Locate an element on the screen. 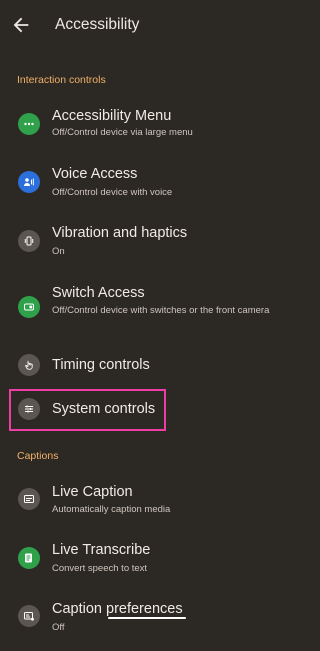 The width and height of the screenshot is (320, 651). switch-access-label: Switch Access is located at coordinates (98, 293).